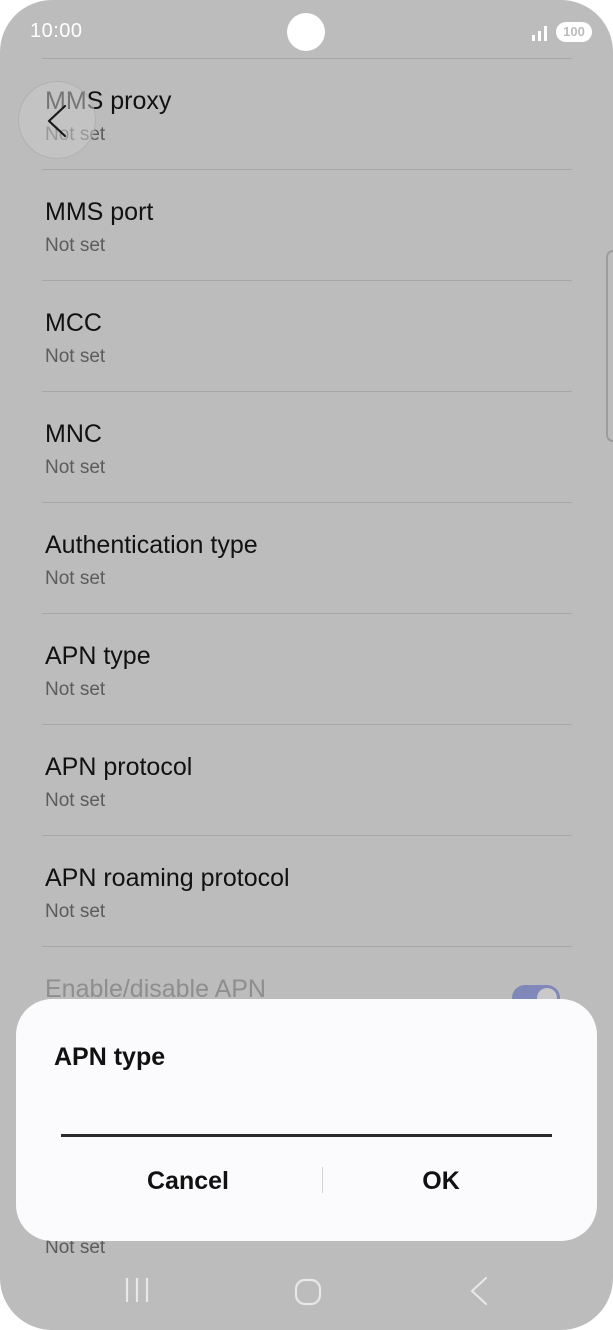 The width and height of the screenshot is (613, 1330). Describe the element at coordinates (151, 545) in the screenshot. I see `setting-title: Authentication type` at that location.